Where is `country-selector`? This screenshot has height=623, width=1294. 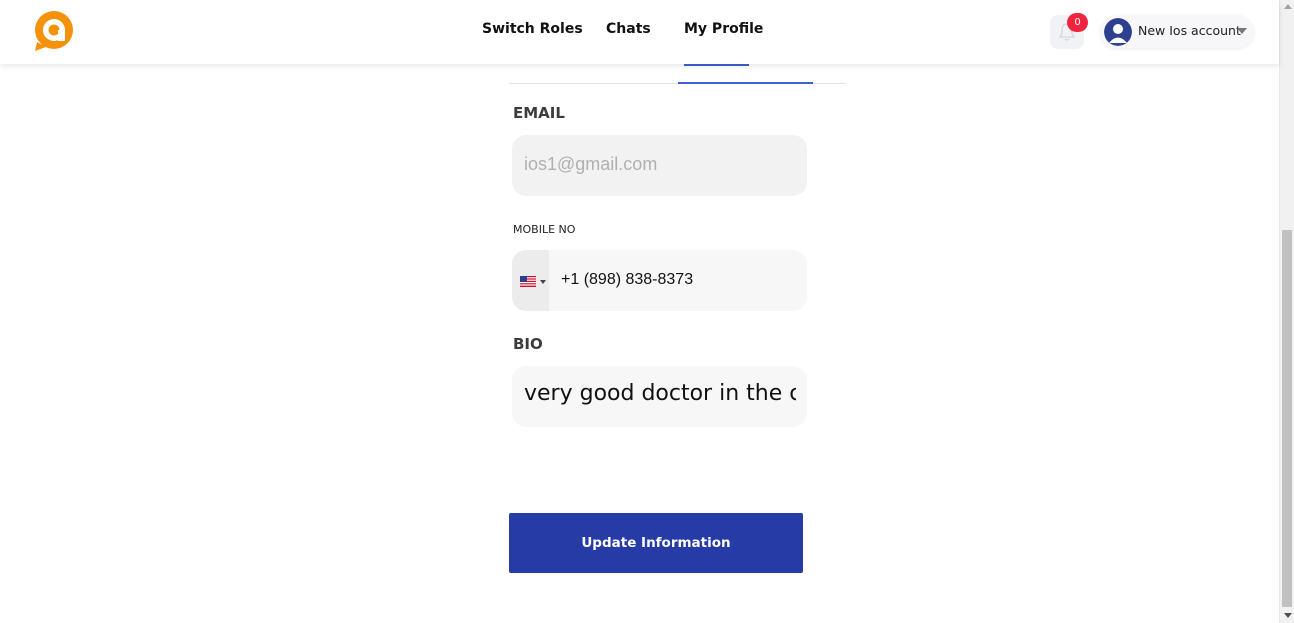
country-selector is located at coordinates (530, 280).